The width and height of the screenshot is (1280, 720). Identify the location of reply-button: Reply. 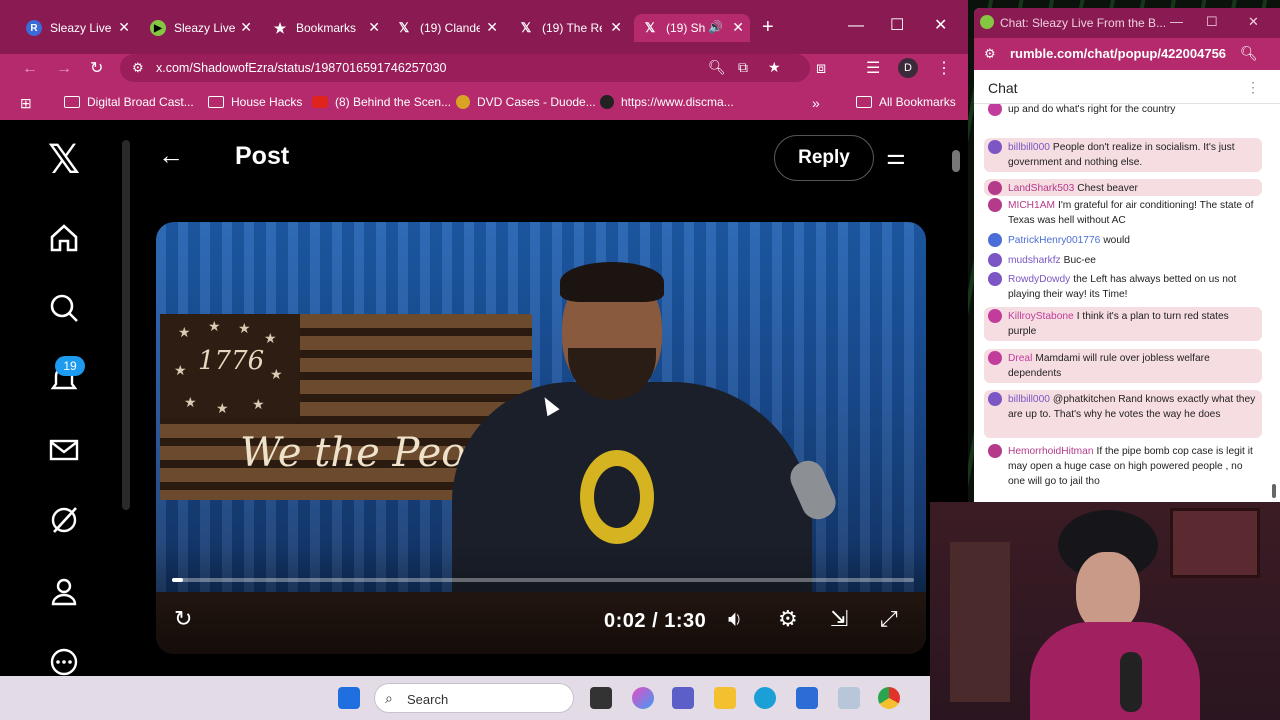
(824, 158).